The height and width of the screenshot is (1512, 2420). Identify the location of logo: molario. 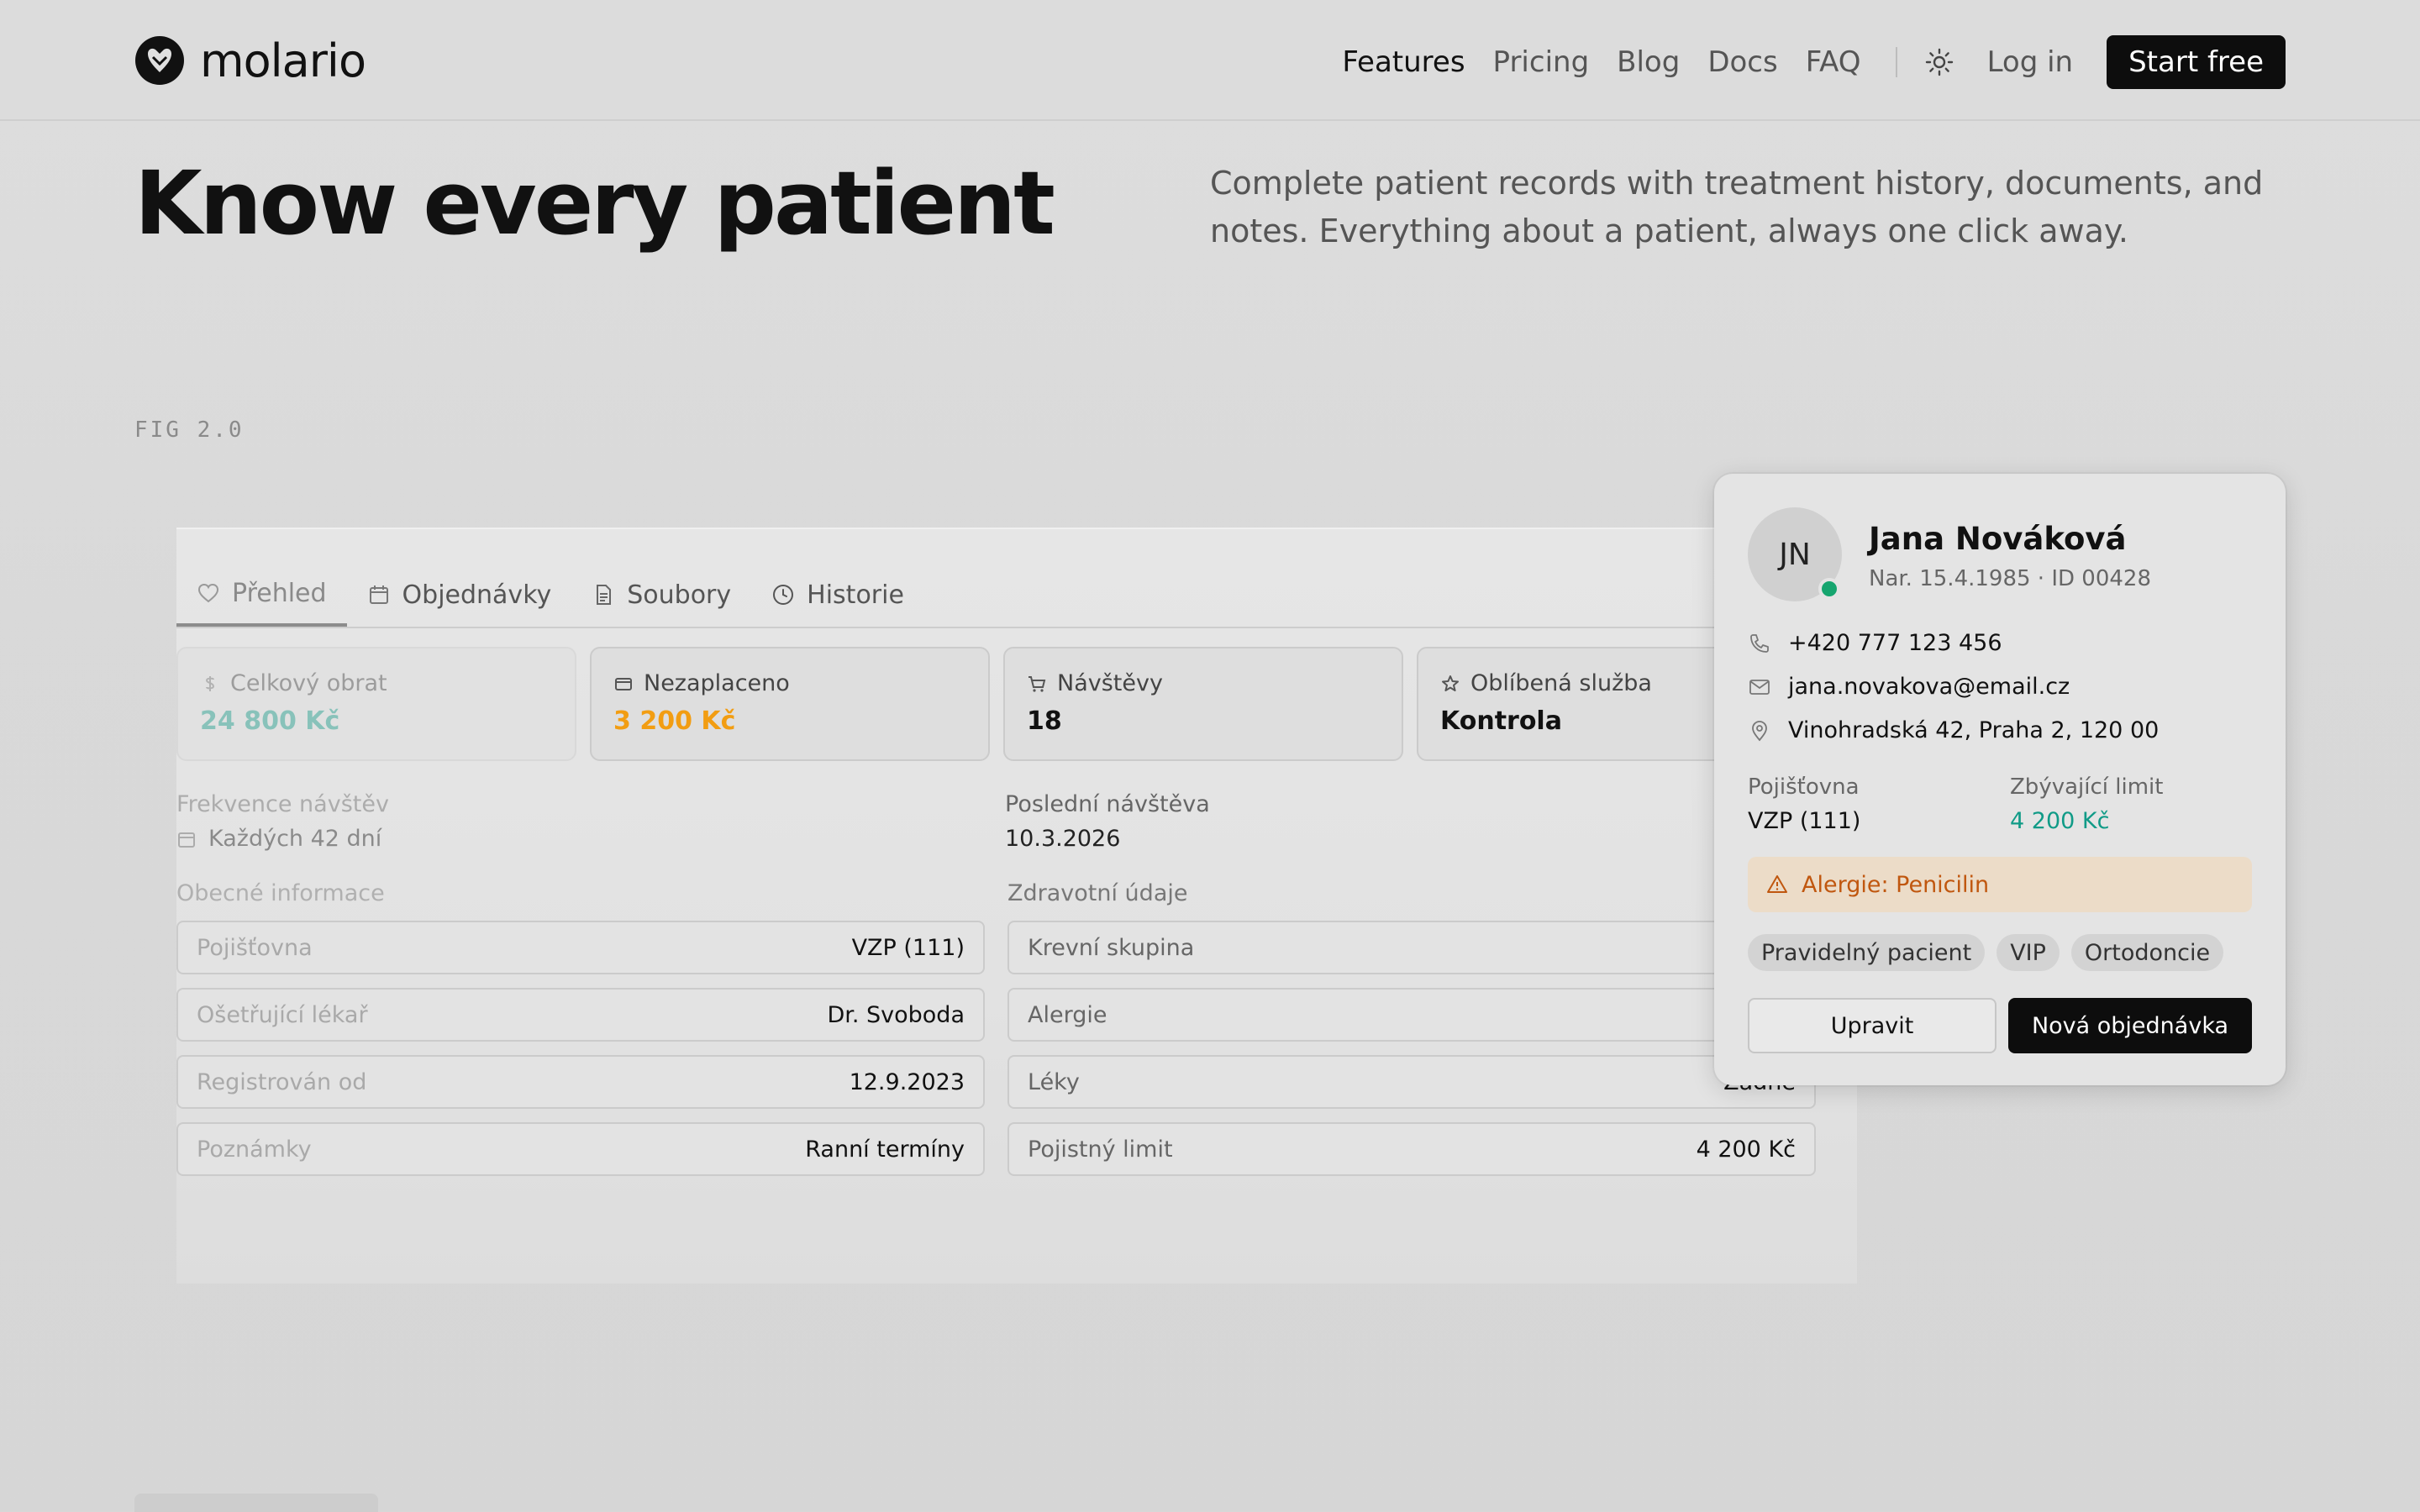
(250, 60).